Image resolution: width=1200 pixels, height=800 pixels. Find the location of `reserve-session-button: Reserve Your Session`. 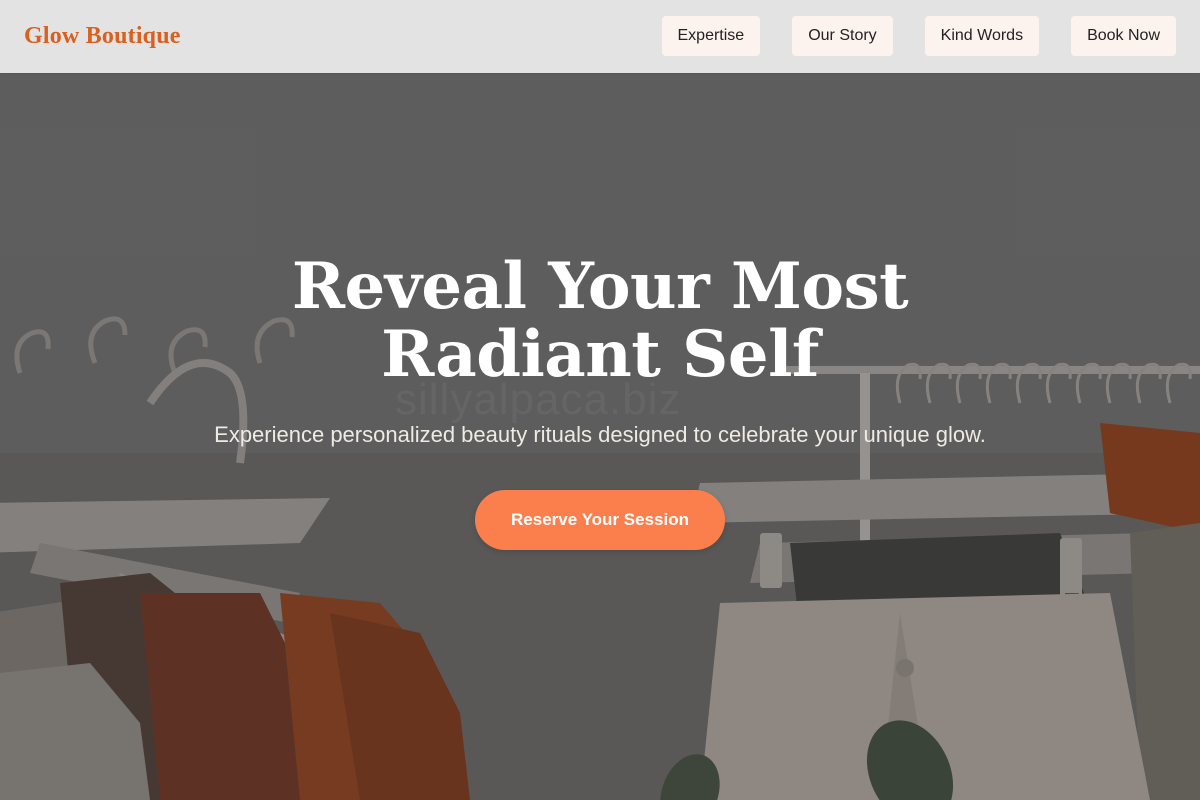

reserve-session-button: Reserve Your Session is located at coordinates (600, 520).